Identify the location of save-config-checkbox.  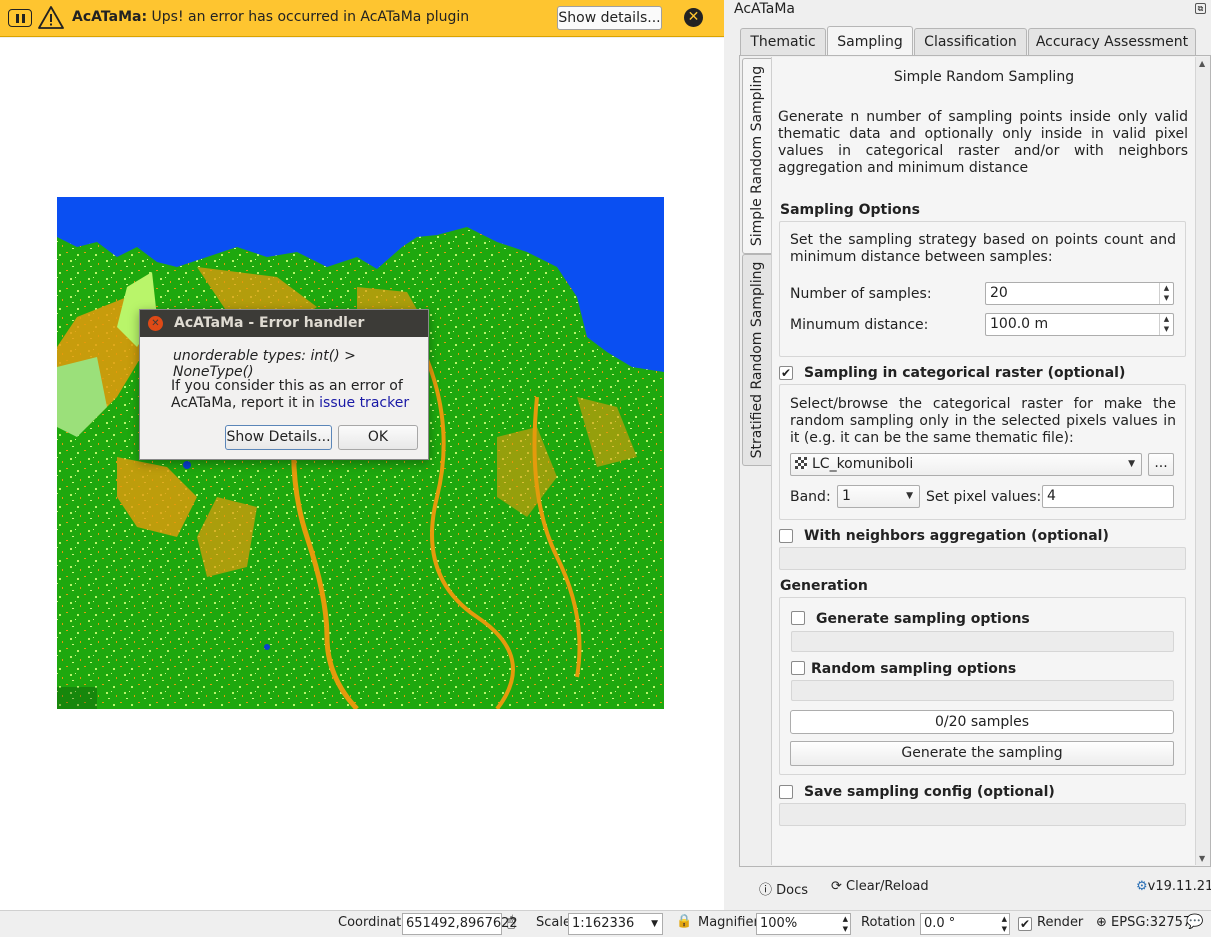
(786, 792).